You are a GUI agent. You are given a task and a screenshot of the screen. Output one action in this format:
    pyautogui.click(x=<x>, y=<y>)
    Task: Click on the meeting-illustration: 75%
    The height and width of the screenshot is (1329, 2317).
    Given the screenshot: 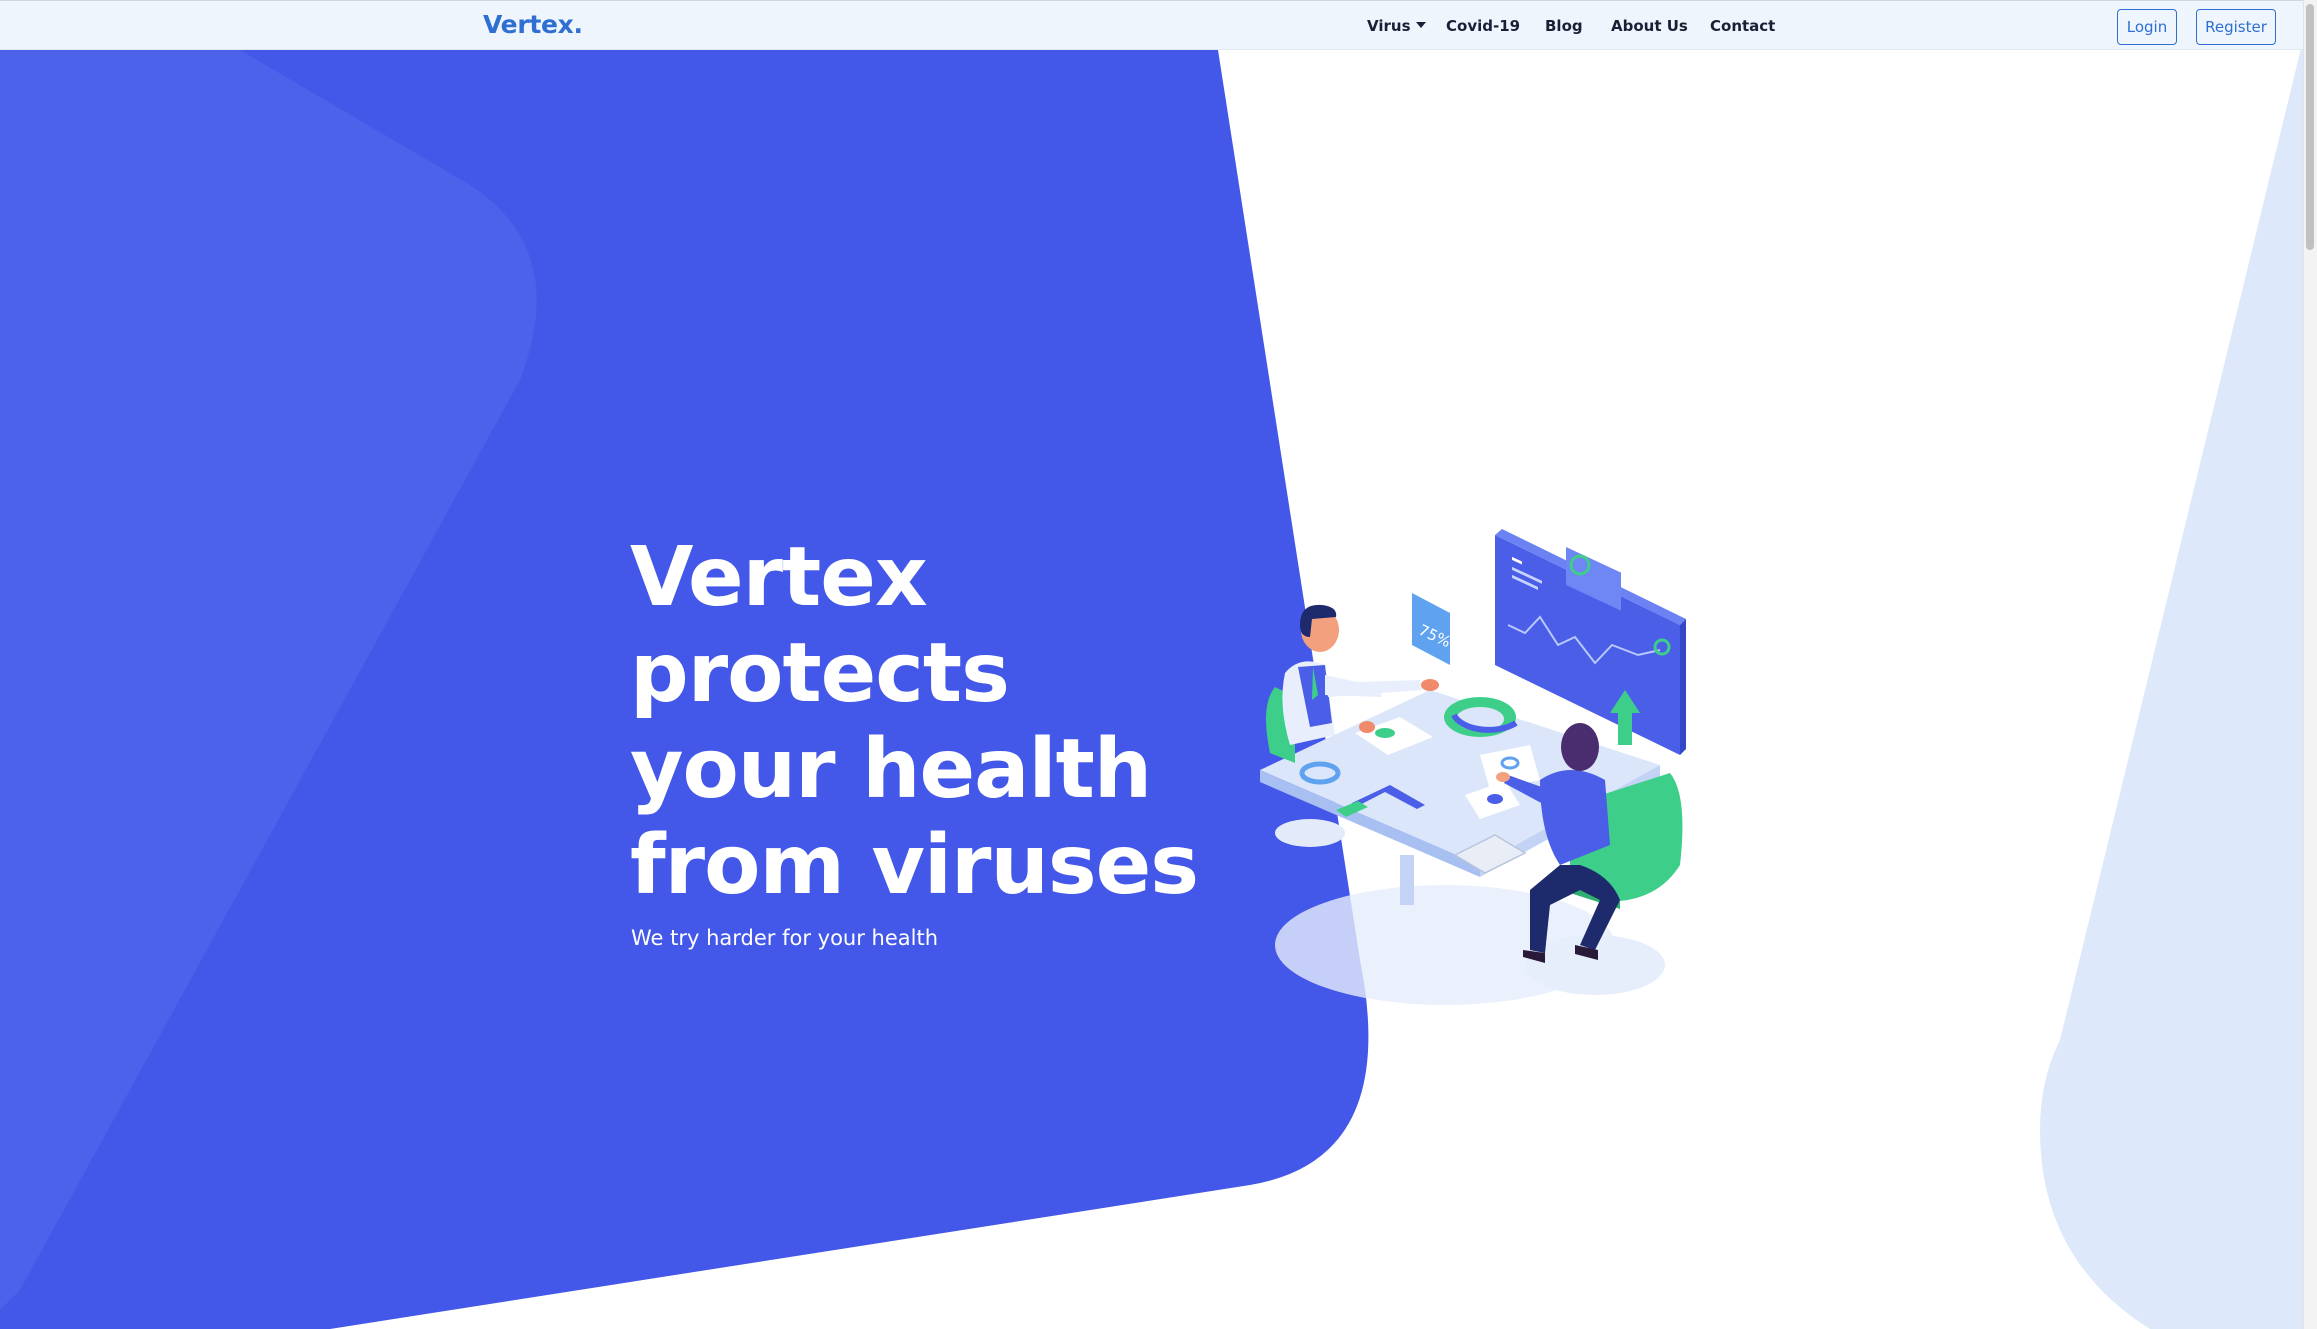 What is the action you would take?
    pyautogui.click(x=1473, y=767)
    